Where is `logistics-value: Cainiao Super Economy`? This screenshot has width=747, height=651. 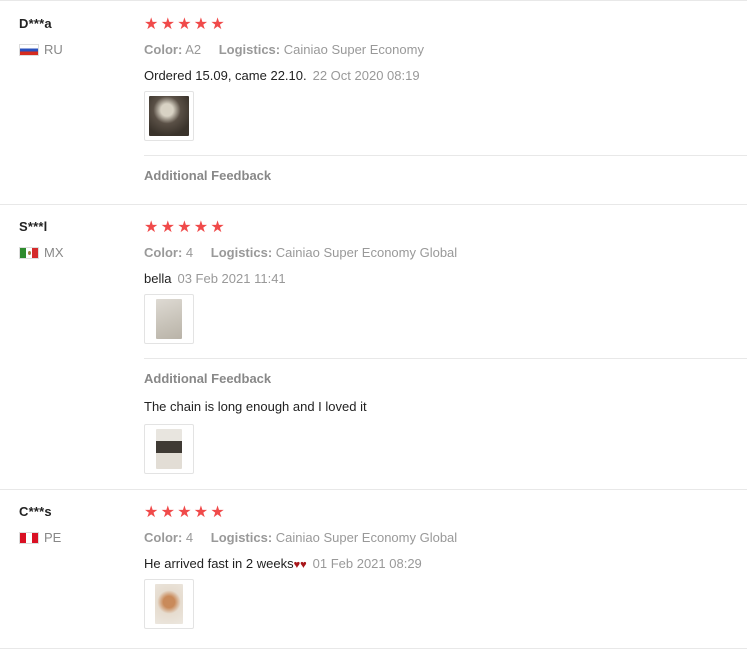
logistics-value: Cainiao Super Economy is located at coordinates (353, 49).